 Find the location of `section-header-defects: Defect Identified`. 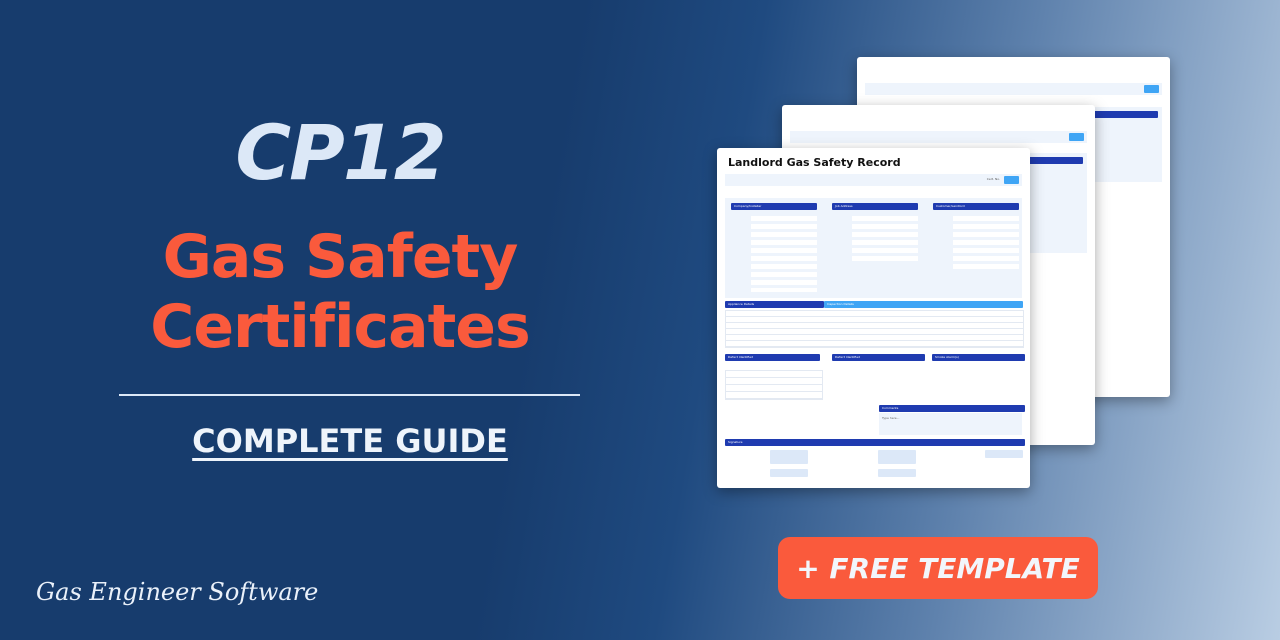

section-header-defects: Defect Identified is located at coordinates (772, 357).